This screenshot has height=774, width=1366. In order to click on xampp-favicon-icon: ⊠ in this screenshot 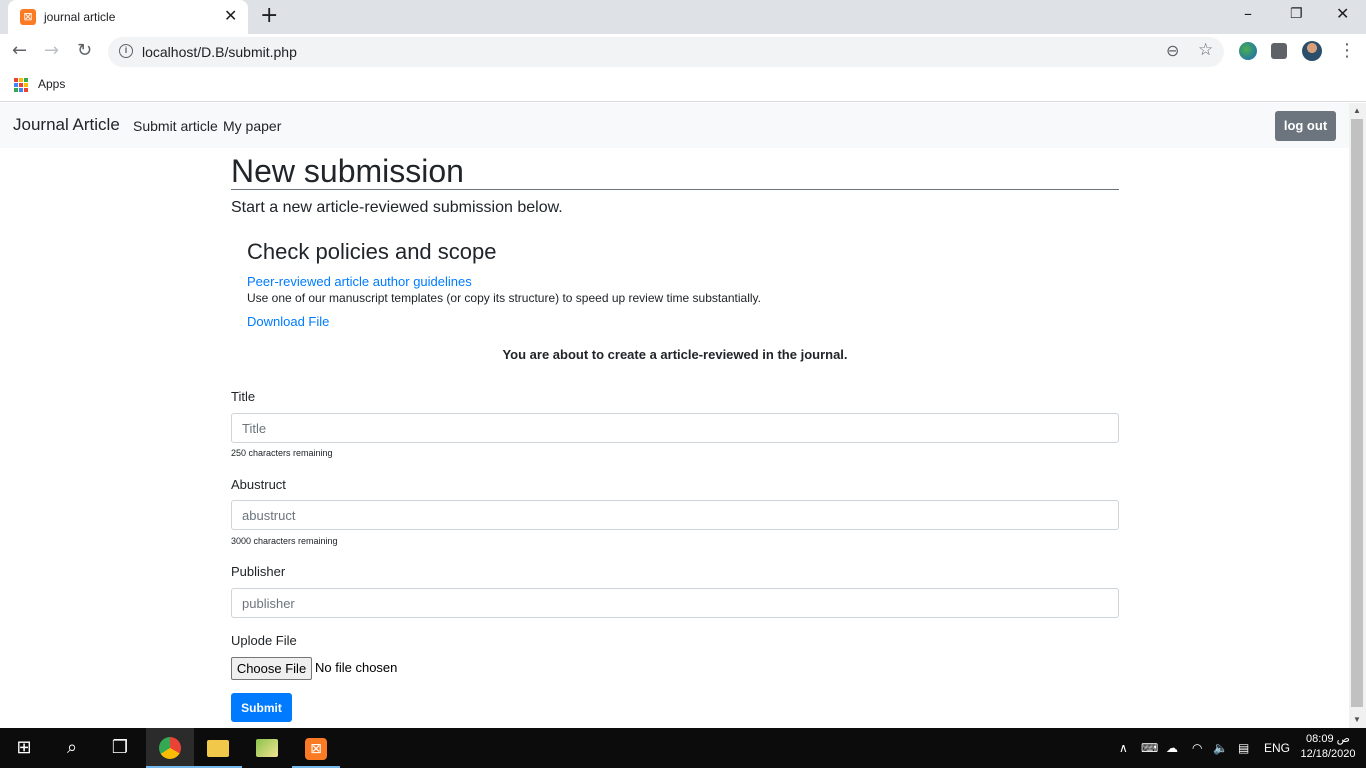, I will do `click(28, 17)`.